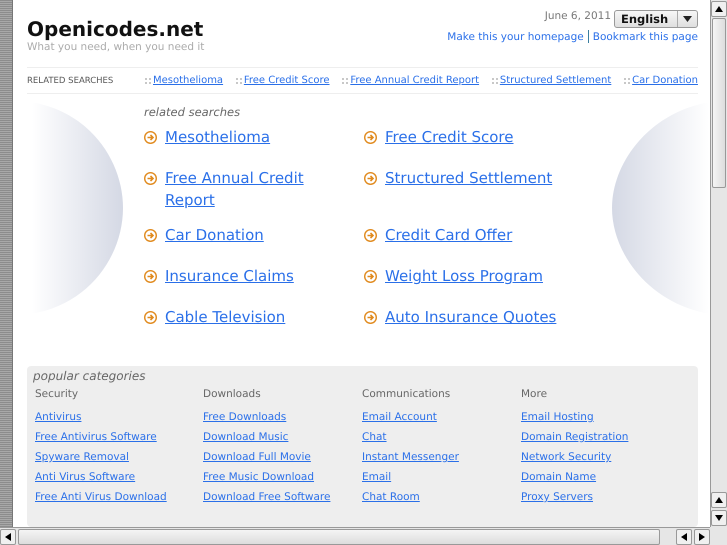  What do you see at coordinates (687, 19) in the screenshot?
I see `caret-icon` at bounding box center [687, 19].